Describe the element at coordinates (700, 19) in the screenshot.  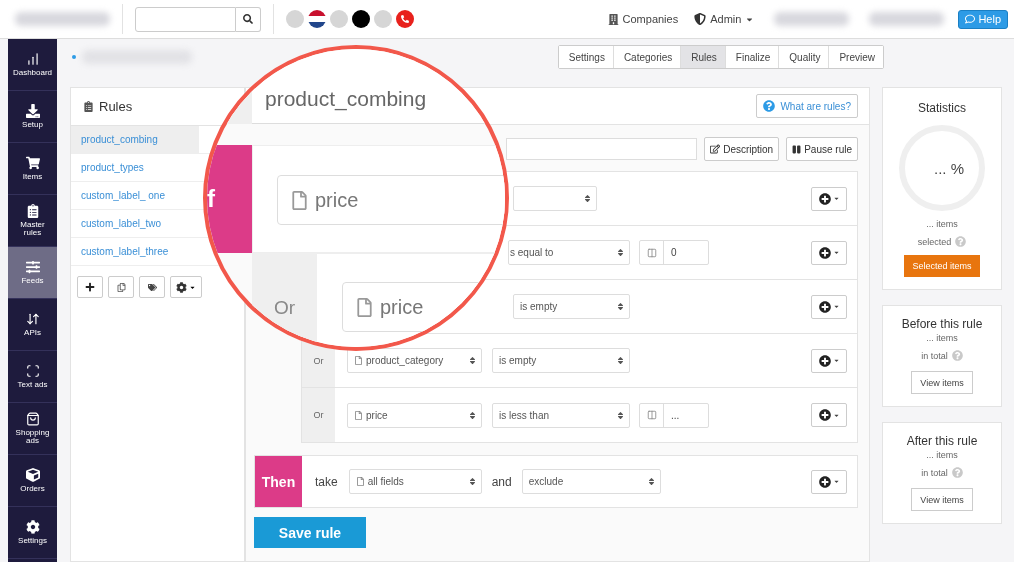
I see `shield-icon` at that location.